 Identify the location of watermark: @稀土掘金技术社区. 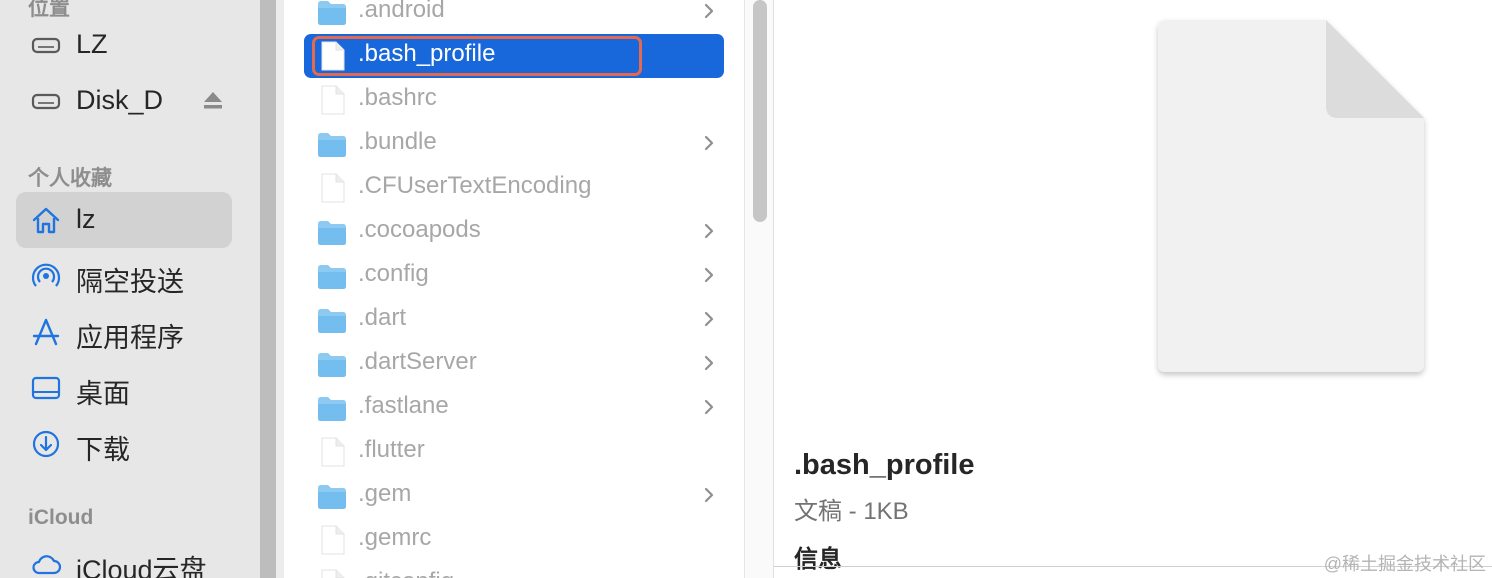
(1404, 564).